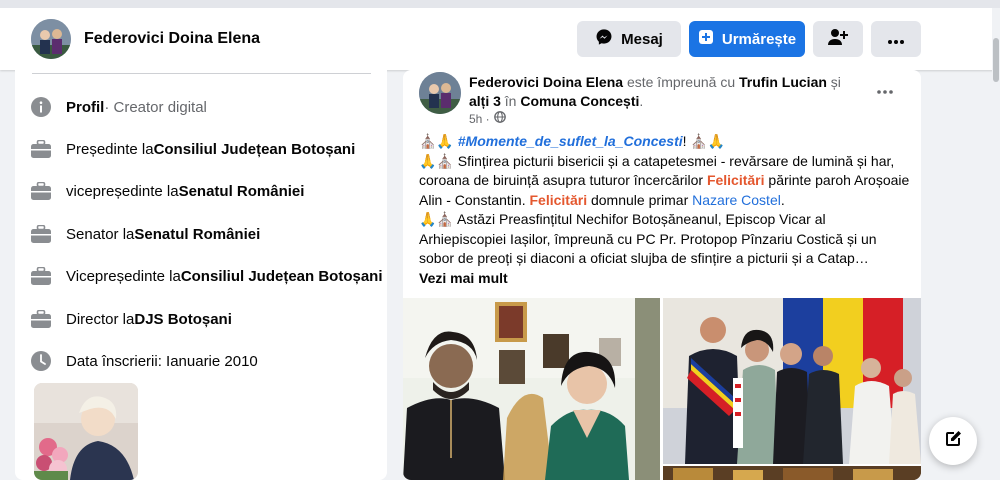 The width and height of the screenshot is (1000, 480). I want to click on compose-icon, so click(953, 441).